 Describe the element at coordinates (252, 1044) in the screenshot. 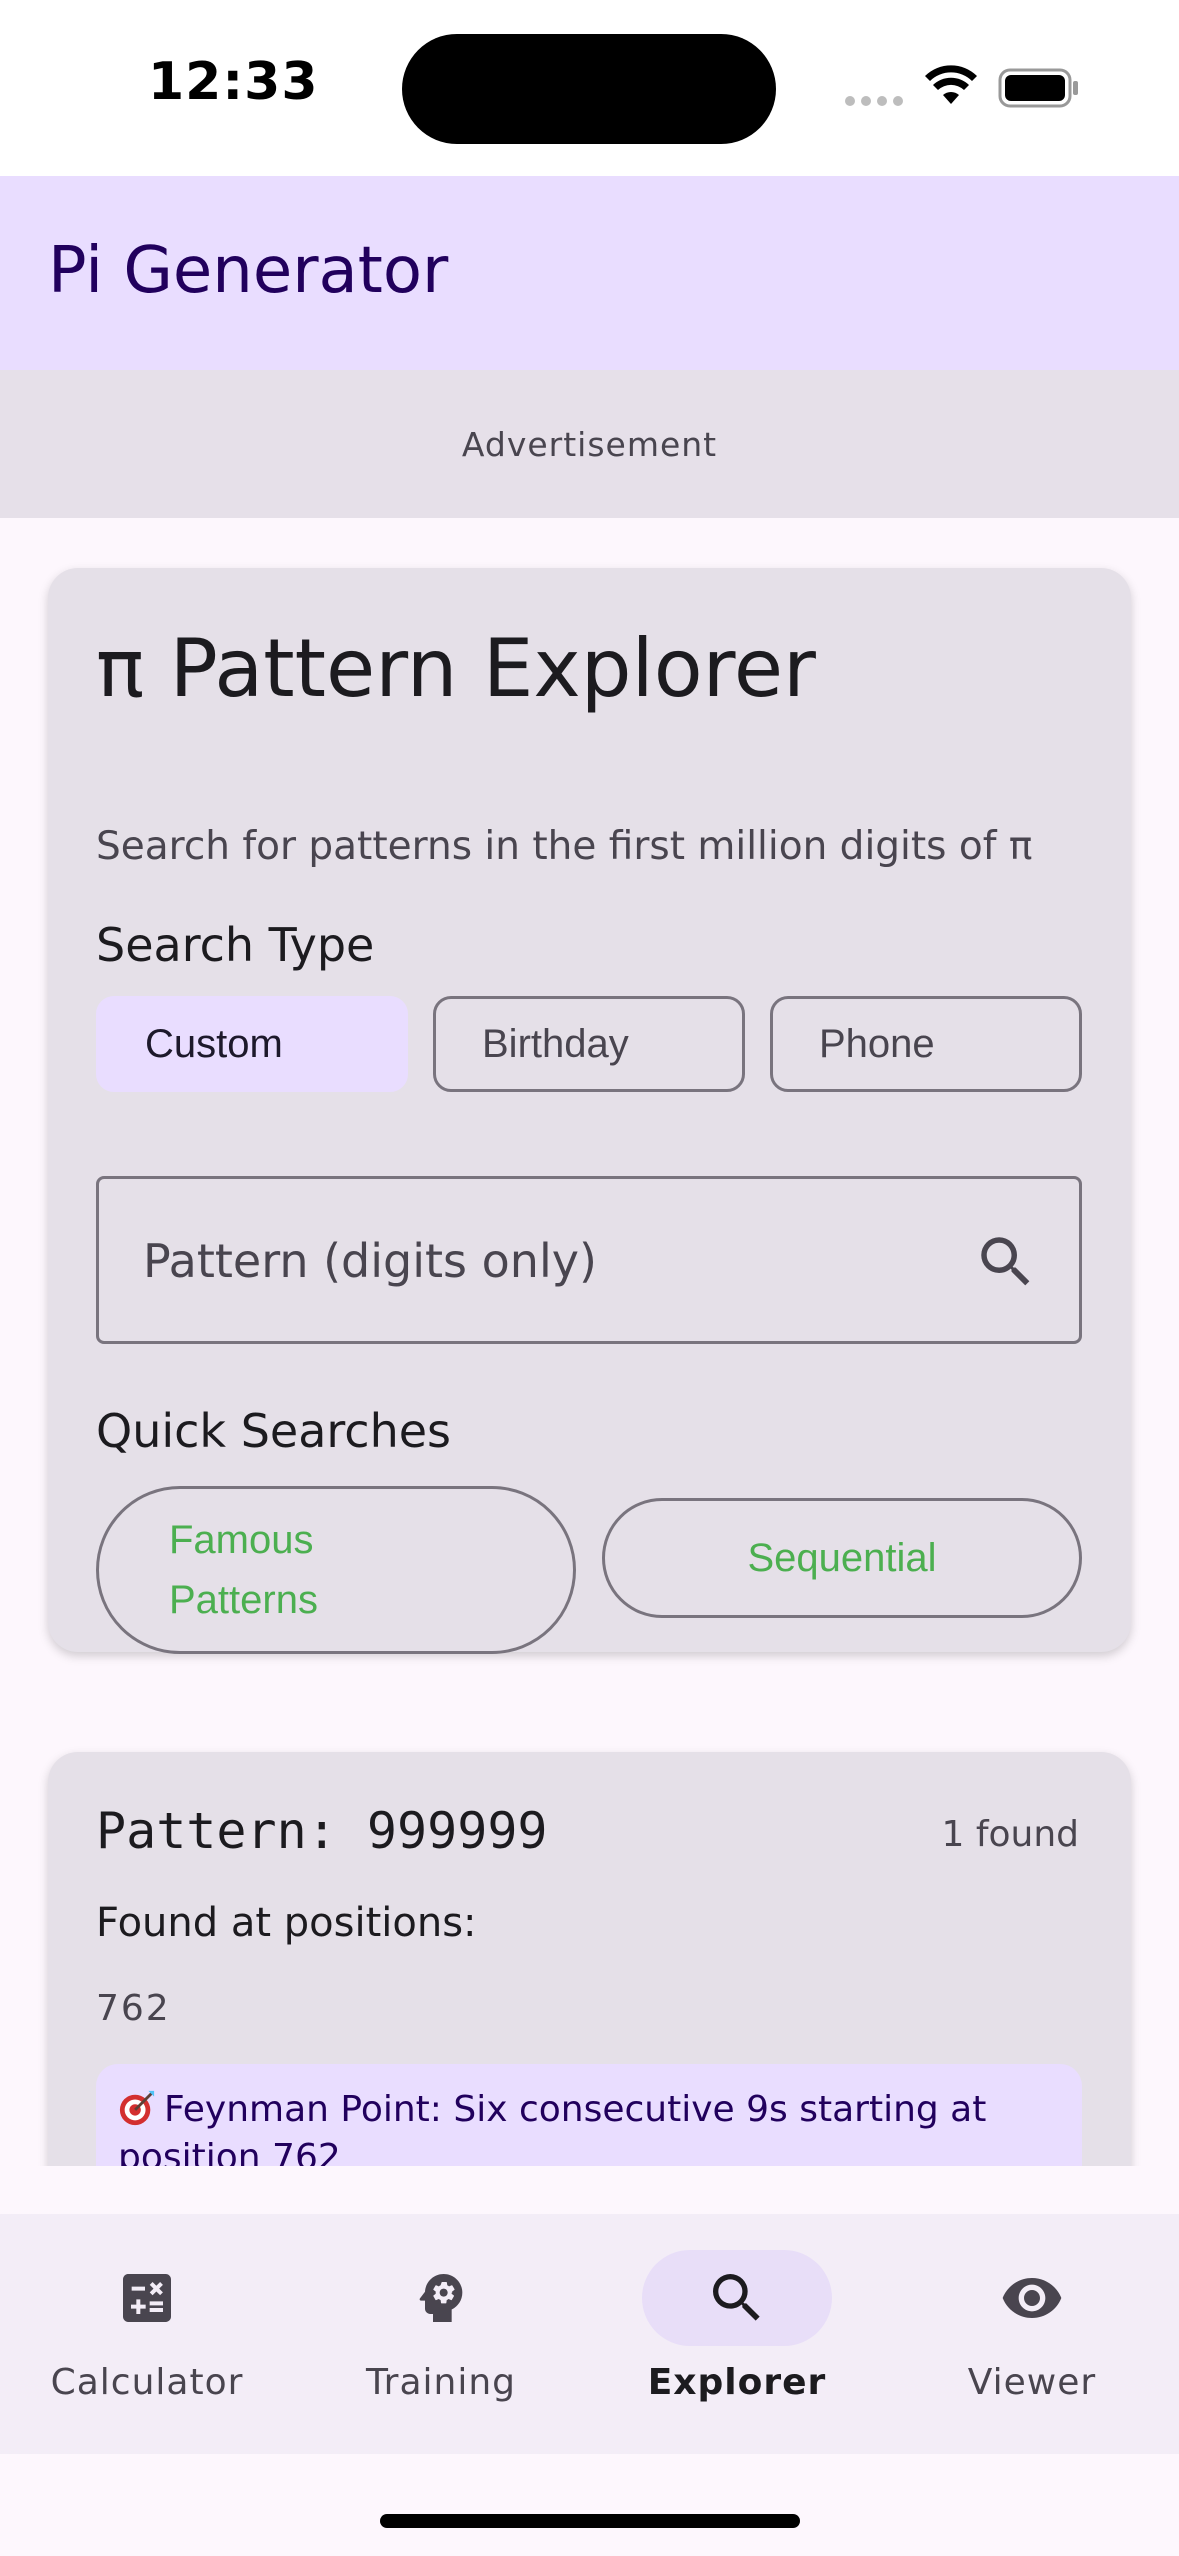

I see `segment-custom: Custom` at that location.